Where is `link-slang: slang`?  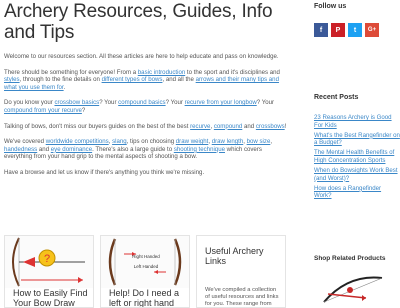 link-slang: slang is located at coordinates (119, 141).